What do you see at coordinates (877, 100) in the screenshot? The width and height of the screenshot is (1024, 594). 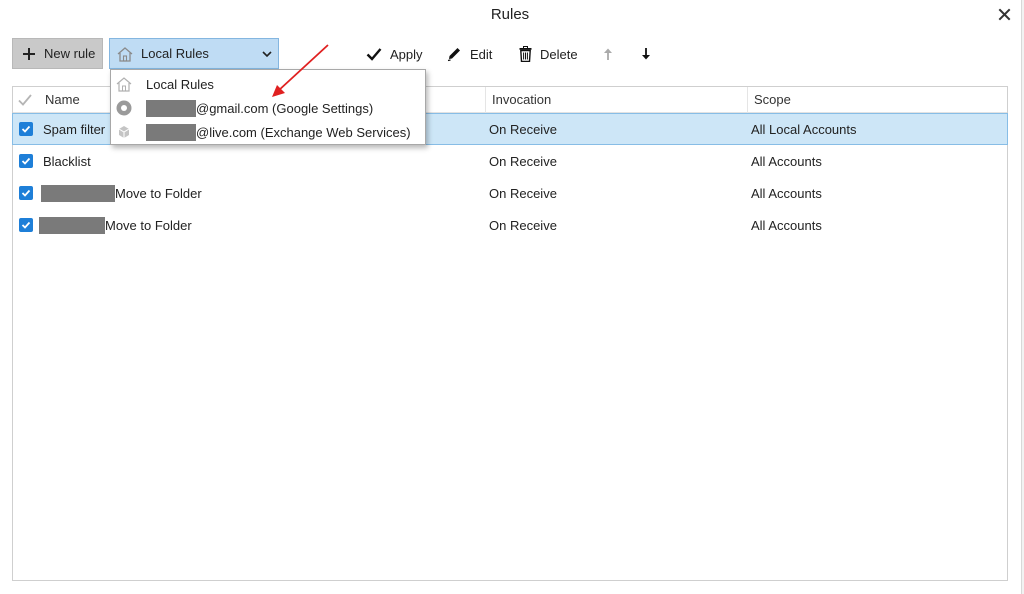 I see `column-header-scope: Scope` at bounding box center [877, 100].